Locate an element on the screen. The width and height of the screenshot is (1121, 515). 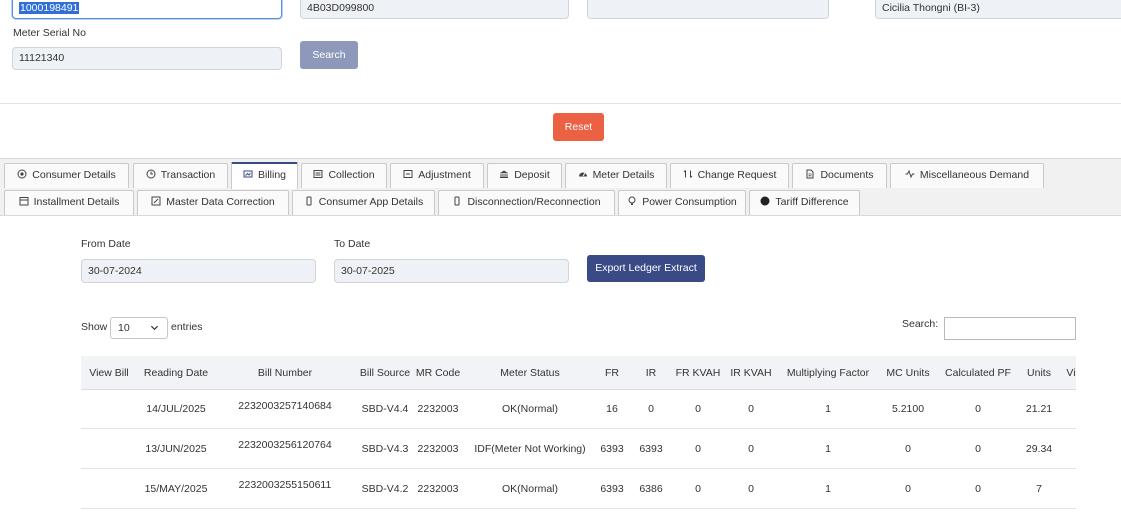
col-fr: FR is located at coordinates (612, 373).